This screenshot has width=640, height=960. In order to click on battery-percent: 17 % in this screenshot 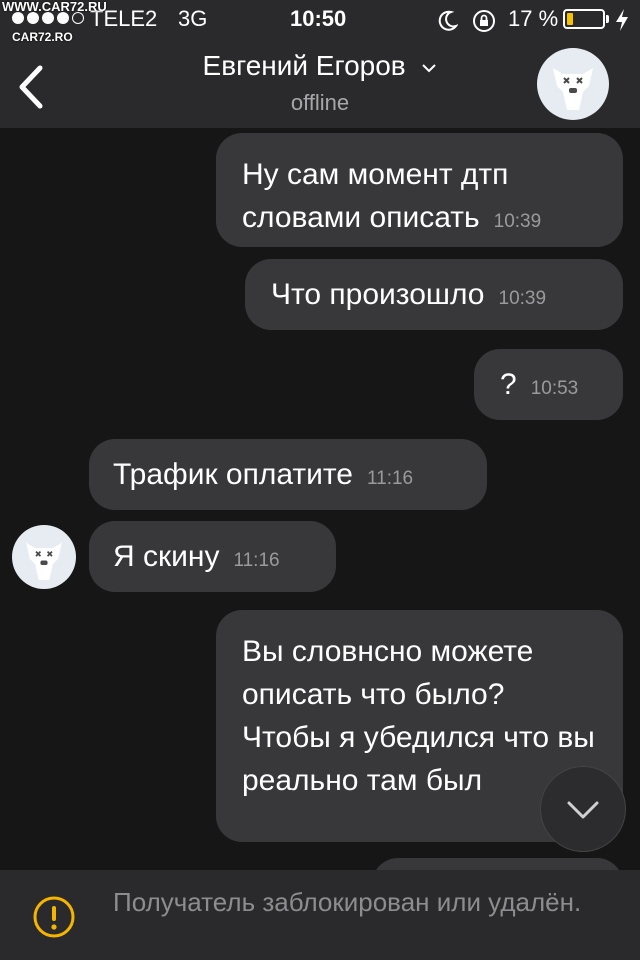, I will do `click(533, 18)`.